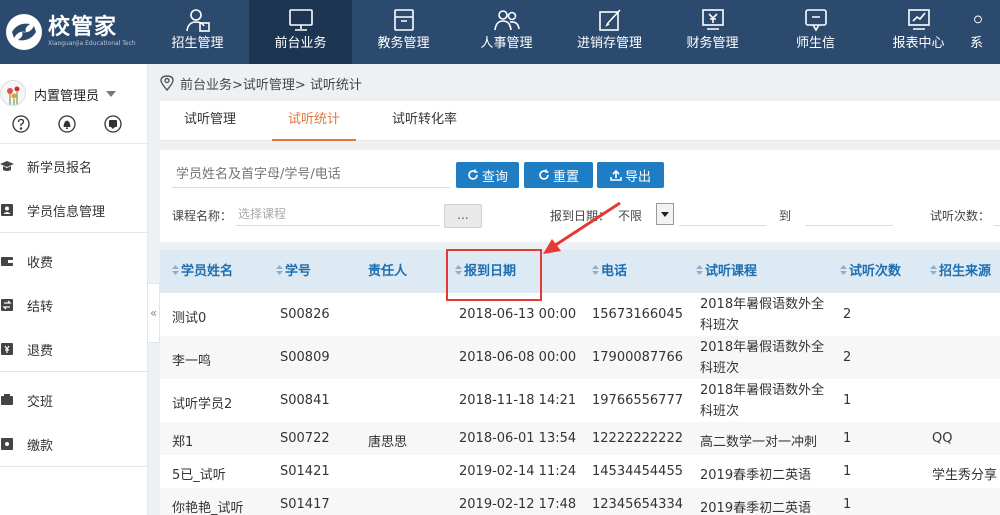 This screenshot has height=515, width=1000. What do you see at coordinates (616, 175) in the screenshot?
I see `upload-icon` at bounding box center [616, 175].